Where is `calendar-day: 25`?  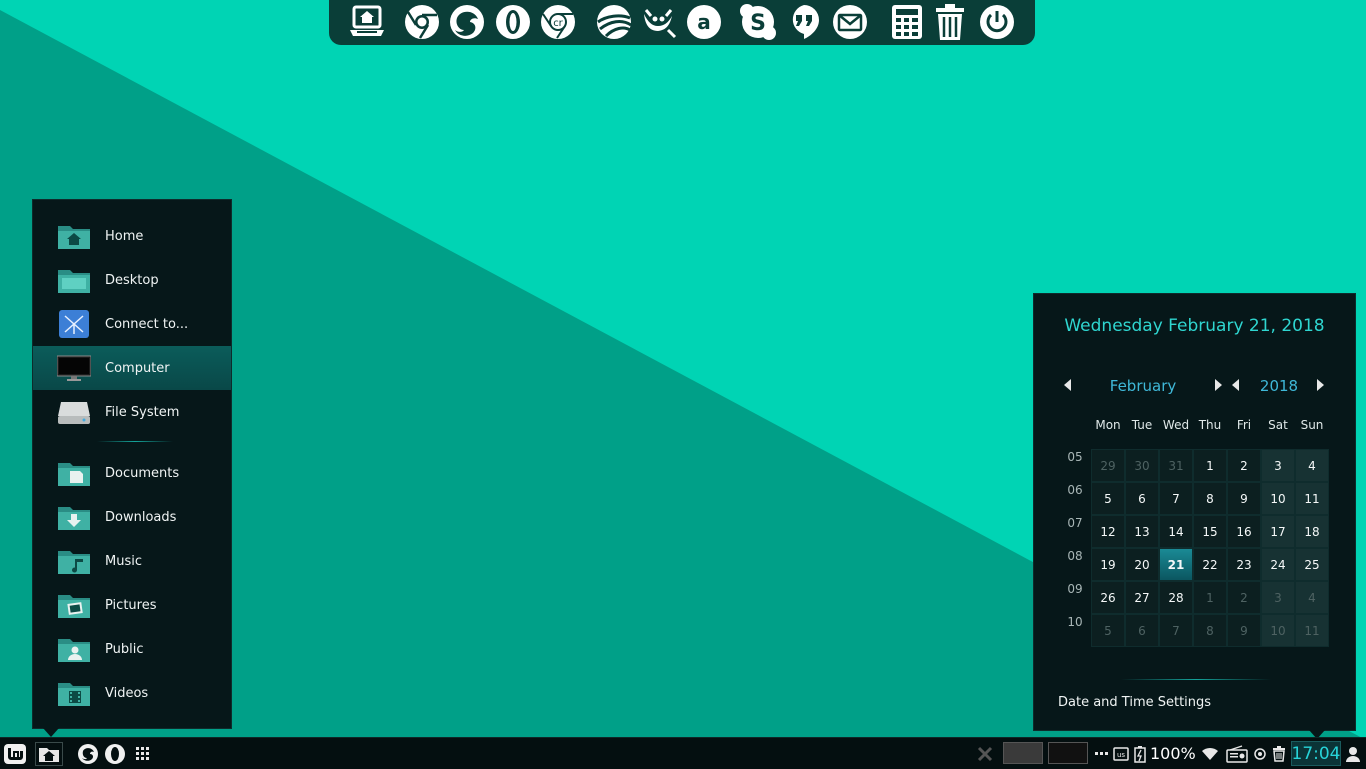
calendar-day: 25 is located at coordinates (1312, 564).